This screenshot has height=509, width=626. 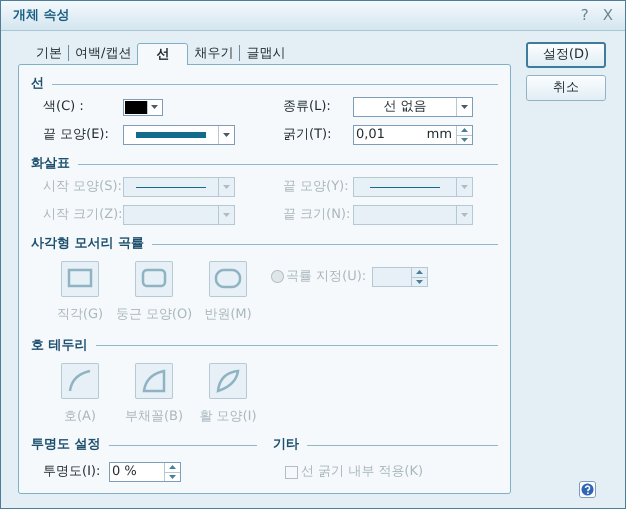 What do you see at coordinates (266, 54) in the screenshot?
I see `tab: 글맵시` at bounding box center [266, 54].